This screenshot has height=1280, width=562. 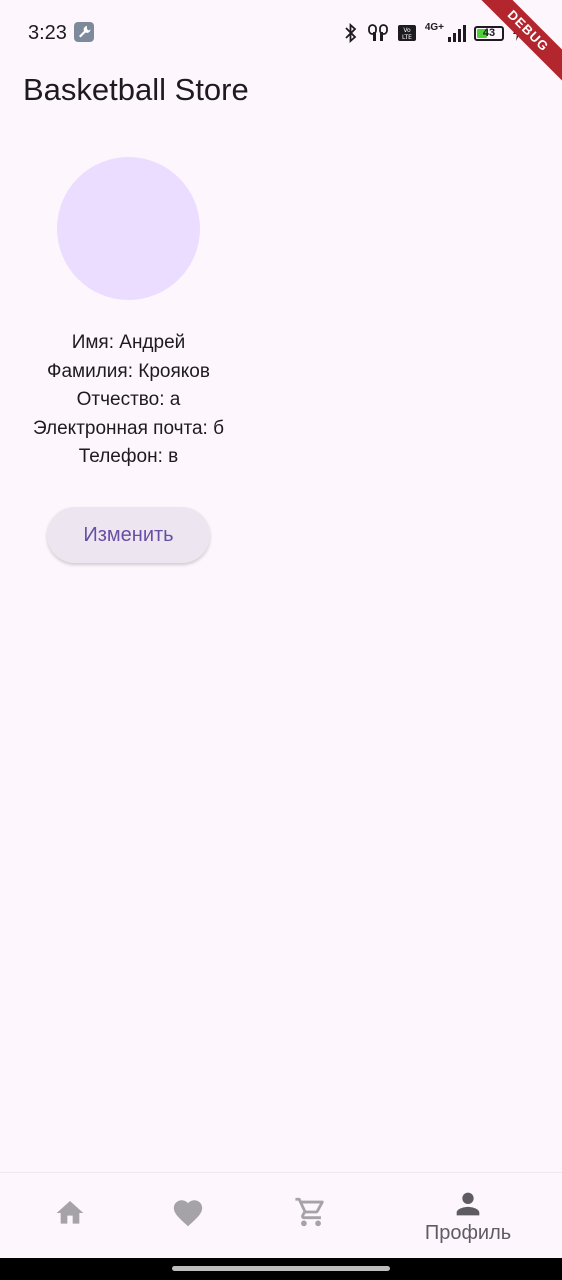 I want to click on status-icons: Vo LTE 4G+ 43, so click(x=432, y=33).